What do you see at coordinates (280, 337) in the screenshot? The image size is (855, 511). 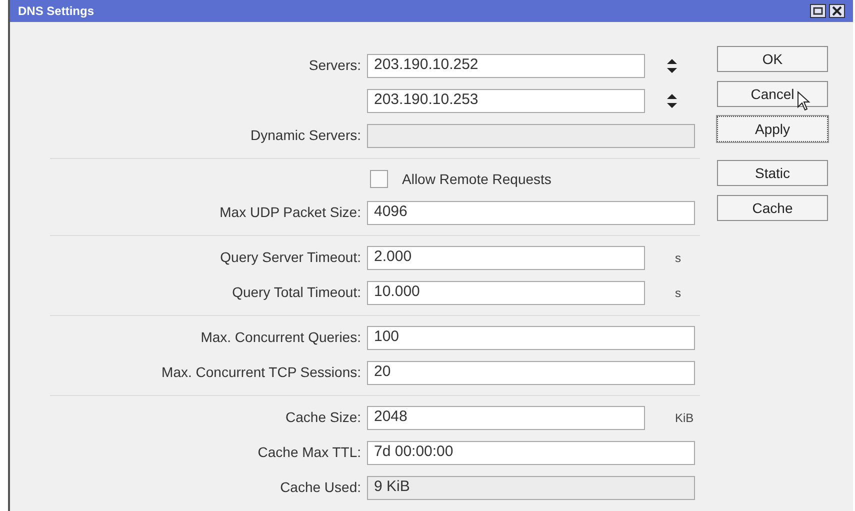 I see `field-label: Max. Concurrent Queries:` at bounding box center [280, 337].